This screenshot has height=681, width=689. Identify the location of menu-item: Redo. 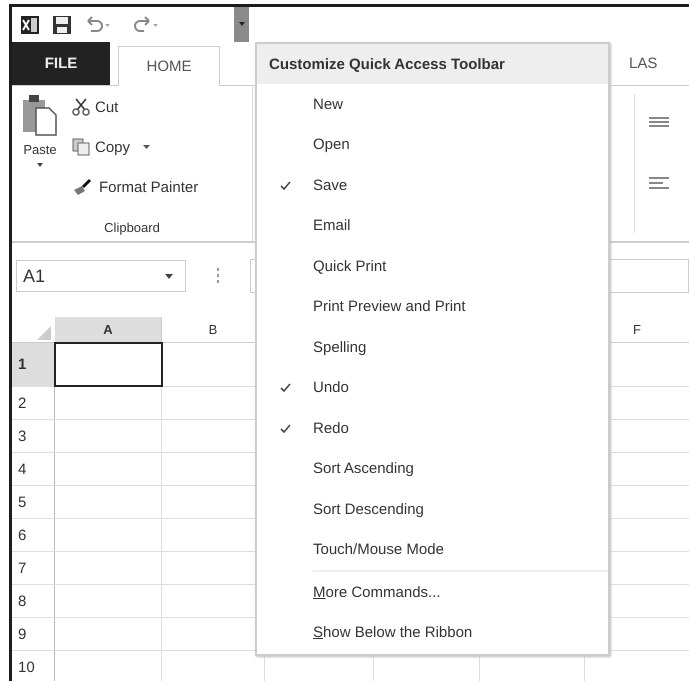
(432, 428).